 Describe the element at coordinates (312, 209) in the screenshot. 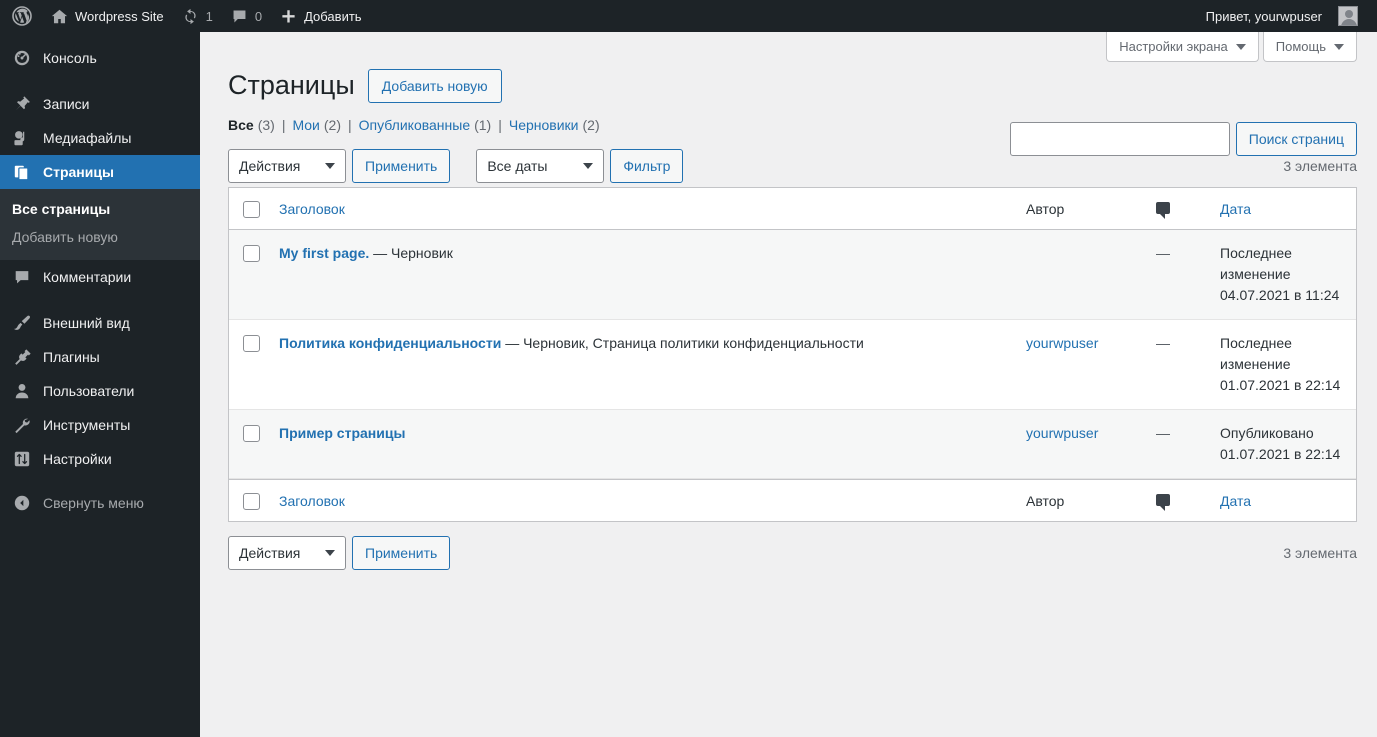

I see `sort-title-link-top: Заголовок` at that location.